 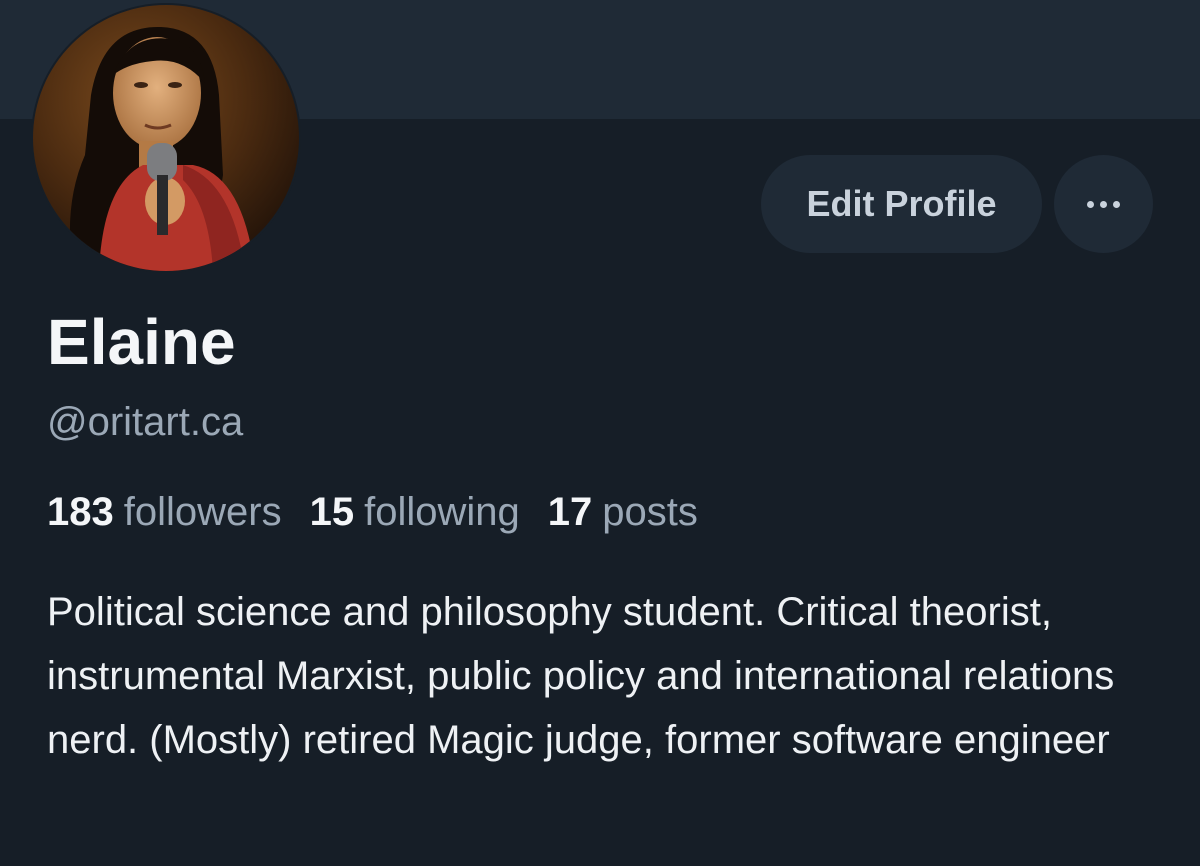 What do you see at coordinates (141, 342) in the screenshot?
I see `display-name: Elaine` at bounding box center [141, 342].